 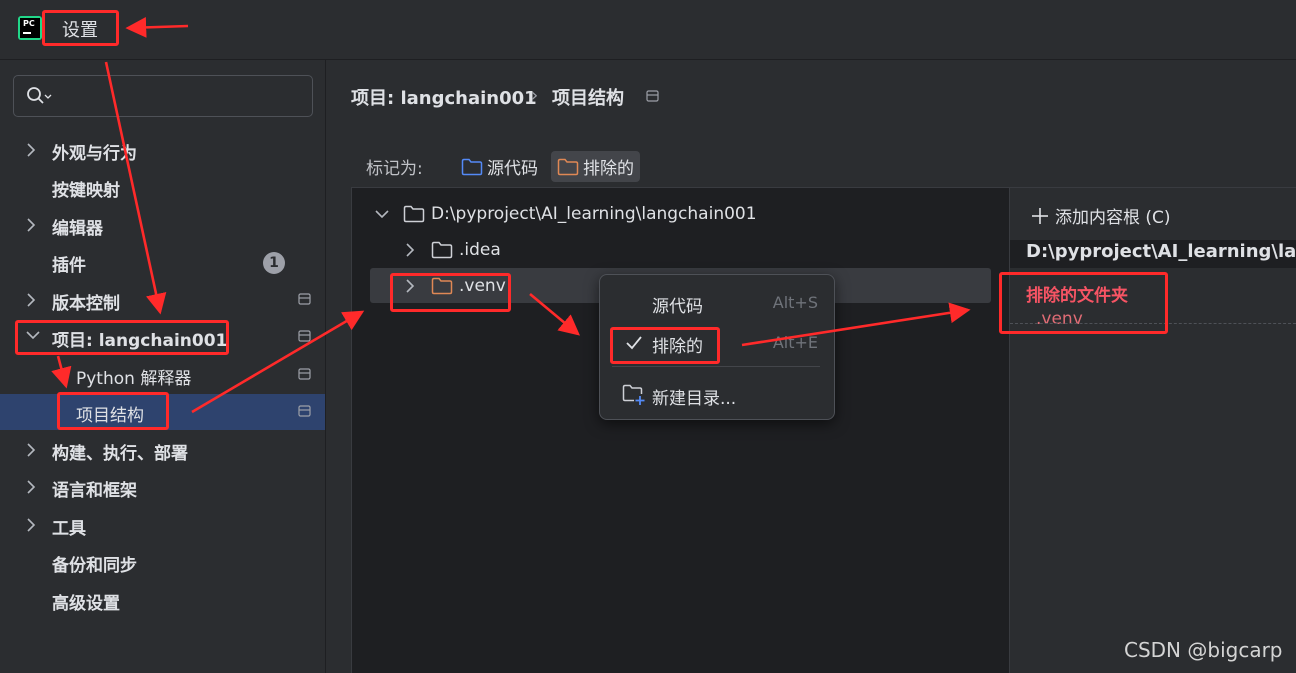 What do you see at coordinates (162, 600) in the screenshot?
I see `sidebar-item-advanced: 高级设置` at bounding box center [162, 600].